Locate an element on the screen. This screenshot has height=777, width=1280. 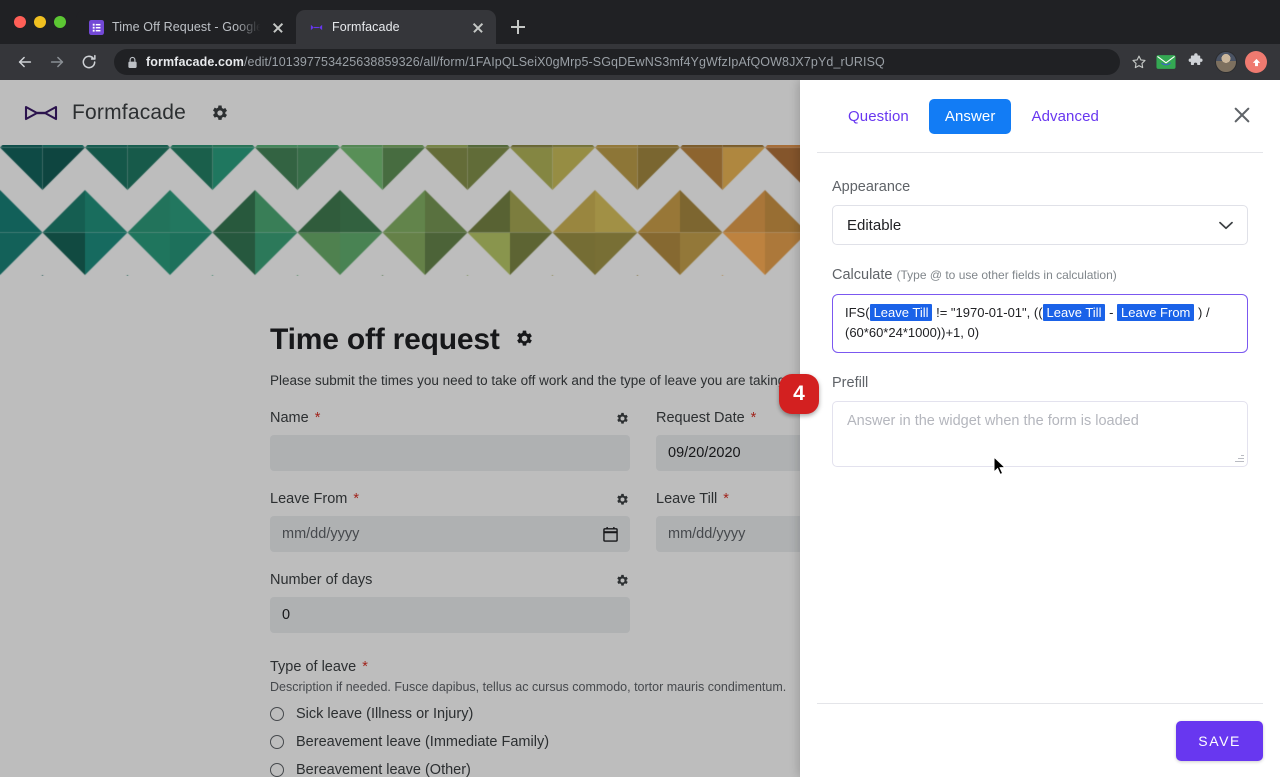
radio-option-bereavement-immediate: Bereavement leave (Immediate Family) is located at coordinates (530, 742).